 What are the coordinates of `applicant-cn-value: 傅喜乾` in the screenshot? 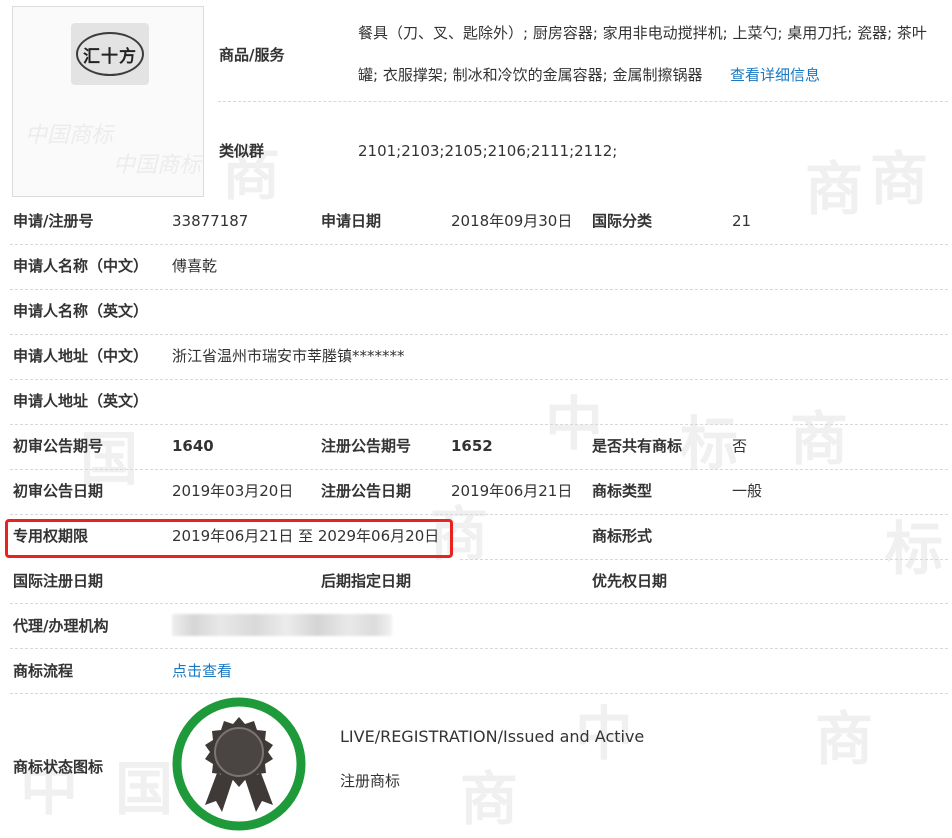 It's located at (195, 266).